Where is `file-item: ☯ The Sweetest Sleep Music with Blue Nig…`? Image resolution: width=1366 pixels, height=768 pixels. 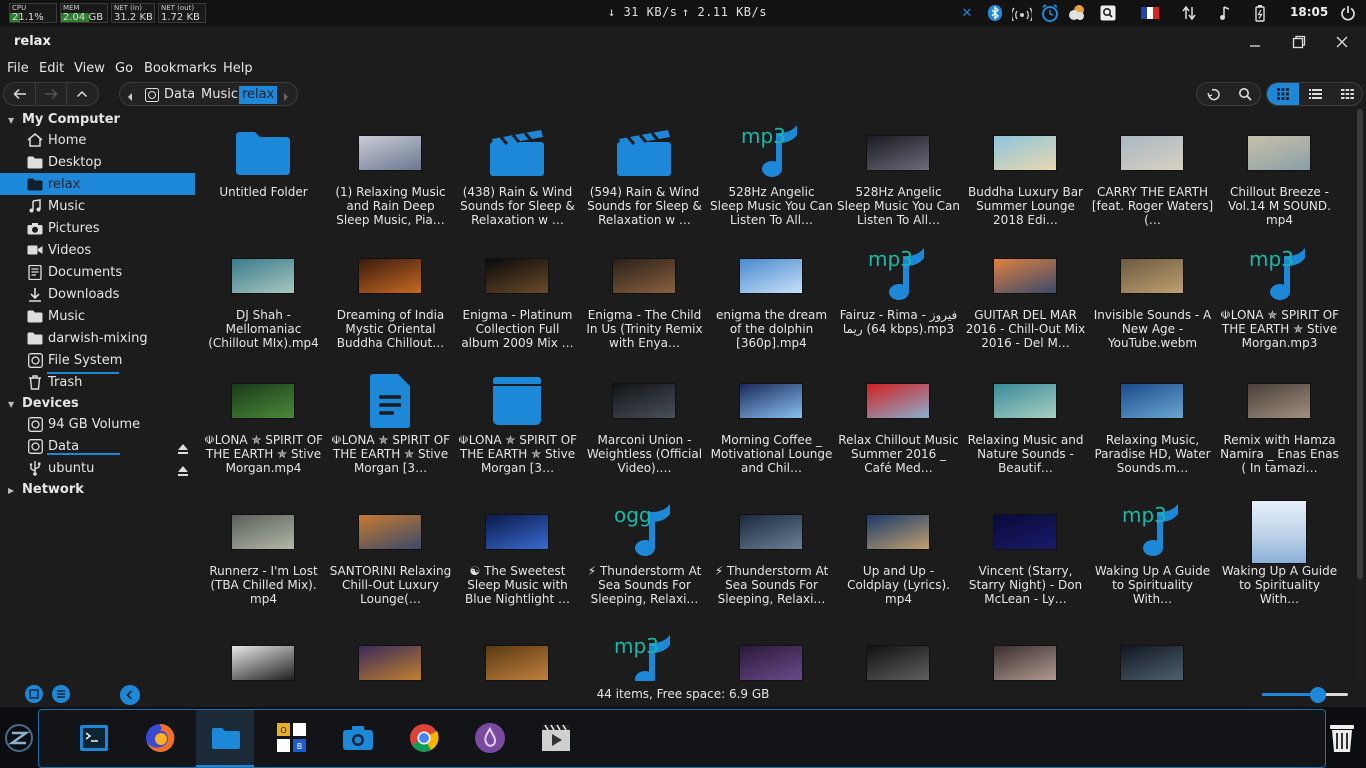
file-item: ☯ The Sweetest Sleep Music with Blue Nig… is located at coordinates (517, 550).